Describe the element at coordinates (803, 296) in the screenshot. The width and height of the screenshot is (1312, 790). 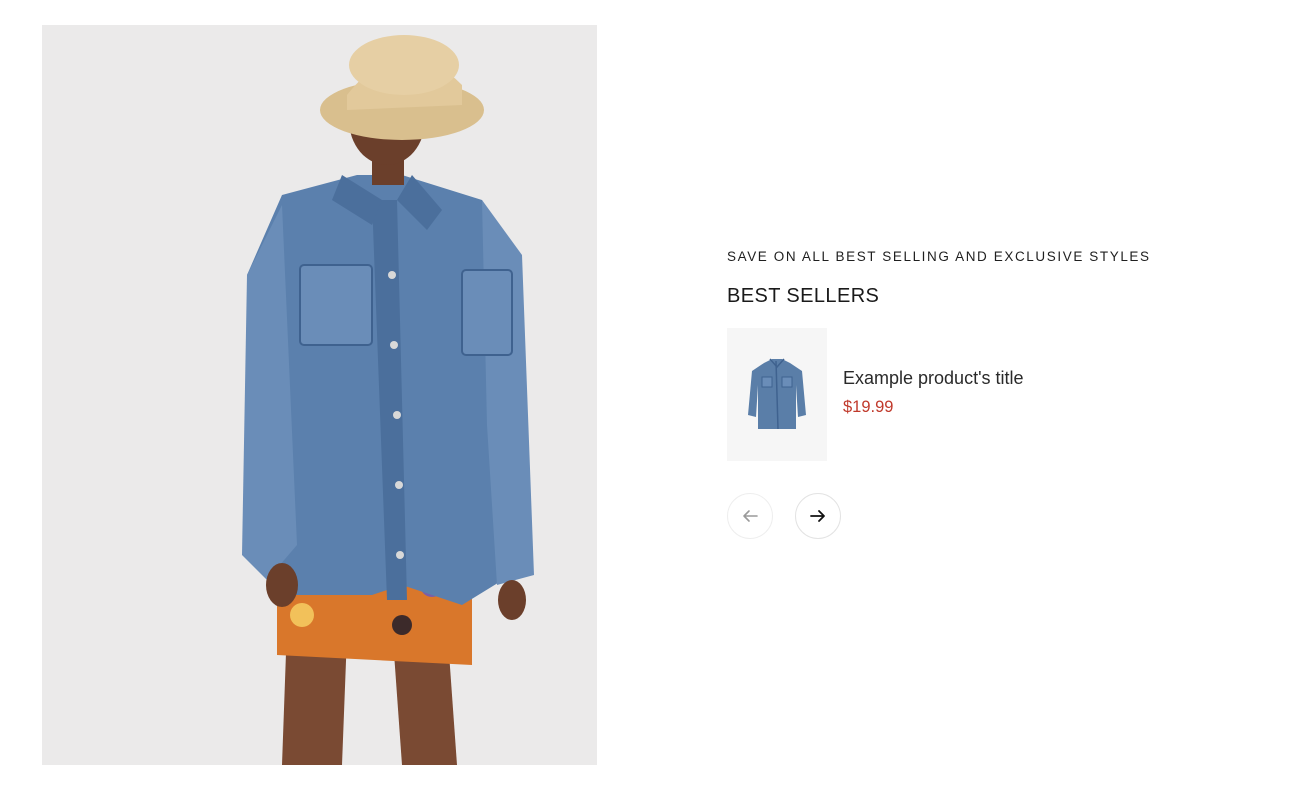
I see `section-heading: BEST SELLERS` at that location.